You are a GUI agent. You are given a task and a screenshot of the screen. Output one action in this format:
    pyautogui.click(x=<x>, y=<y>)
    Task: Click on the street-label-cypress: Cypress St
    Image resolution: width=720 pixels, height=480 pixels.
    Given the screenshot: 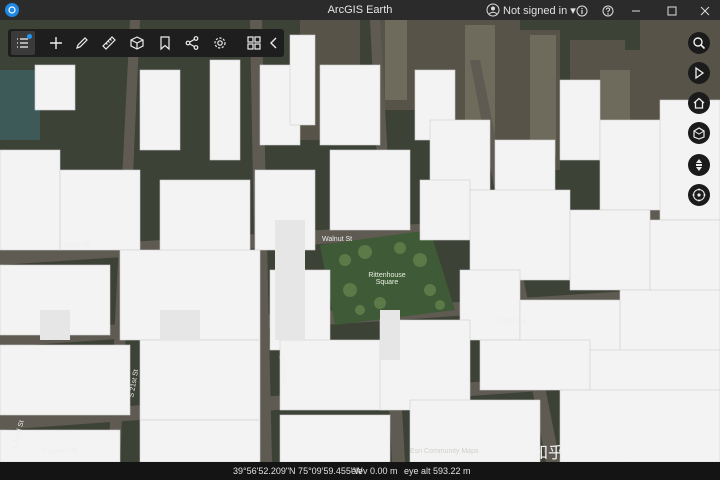 What is the action you would take?
    pyautogui.click(x=60, y=451)
    